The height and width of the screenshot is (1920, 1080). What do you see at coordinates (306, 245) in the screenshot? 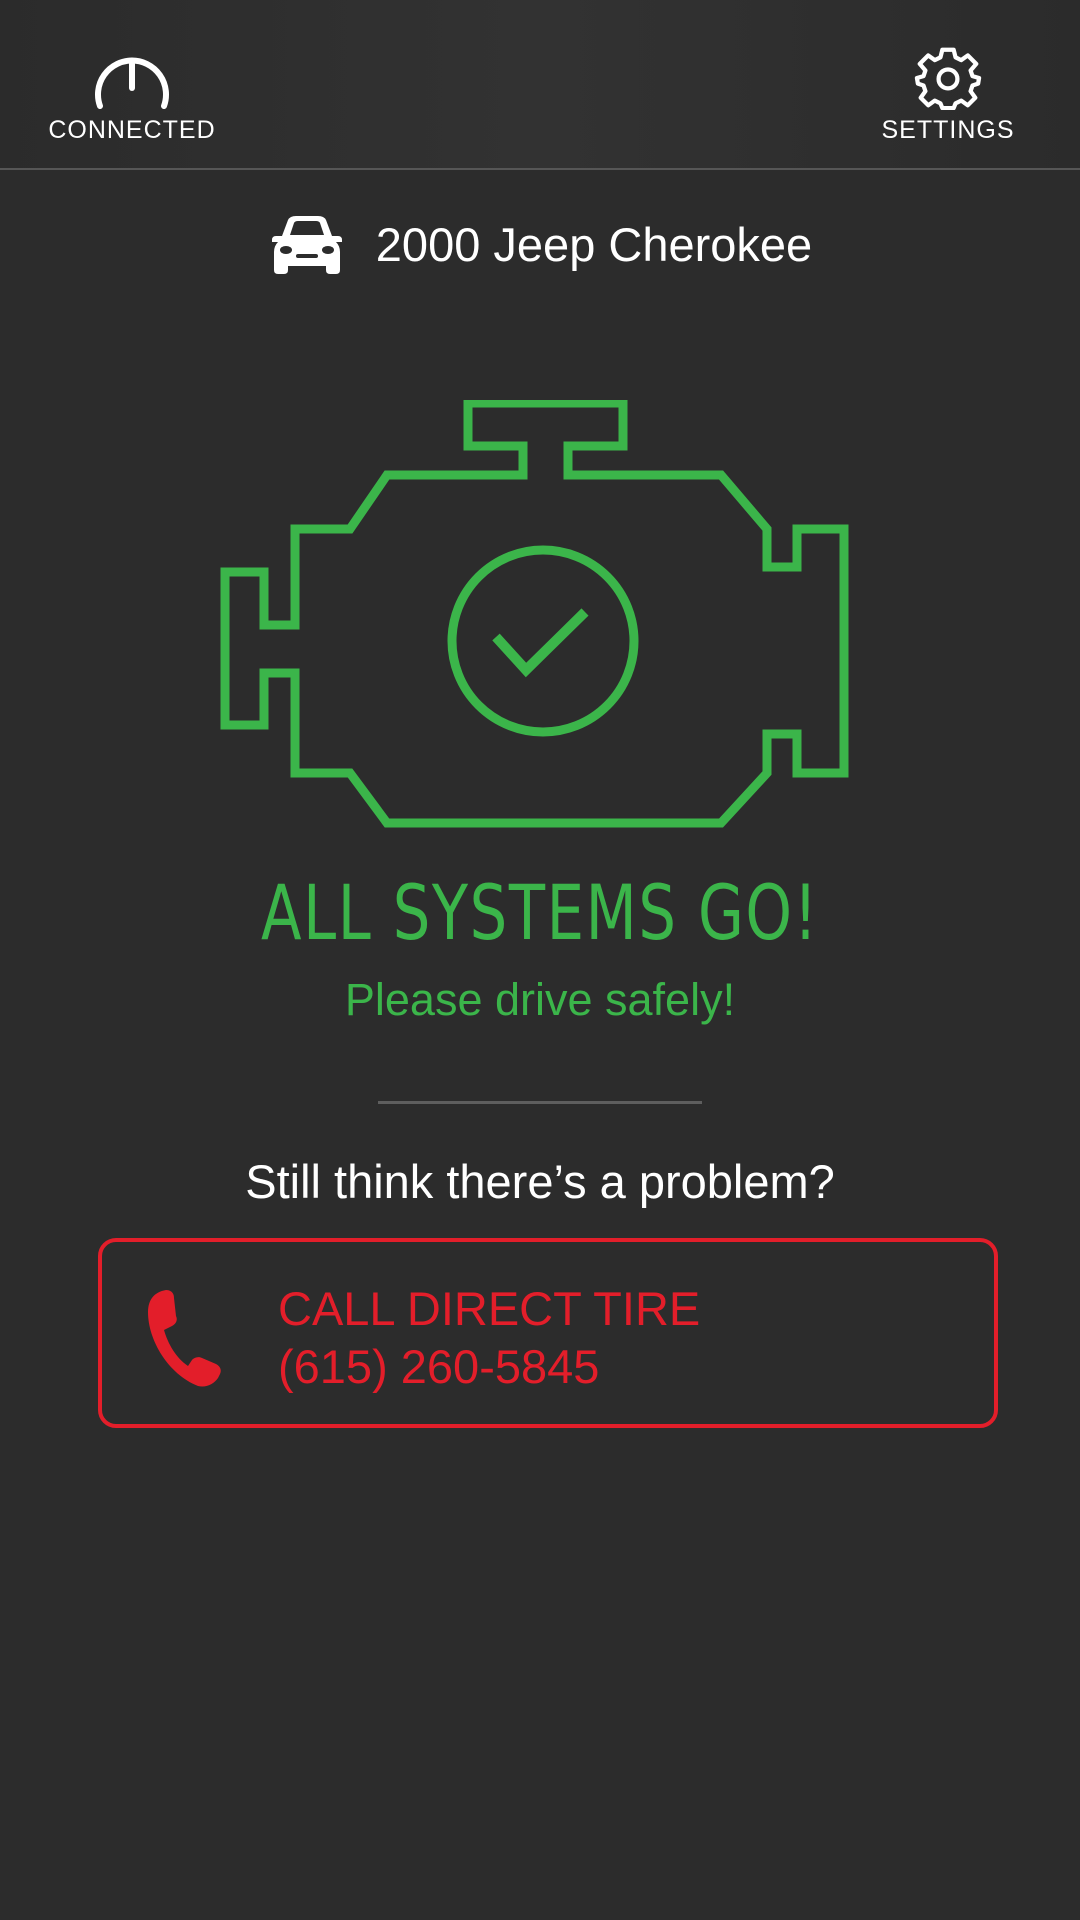
I see `car-icon` at bounding box center [306, 245].